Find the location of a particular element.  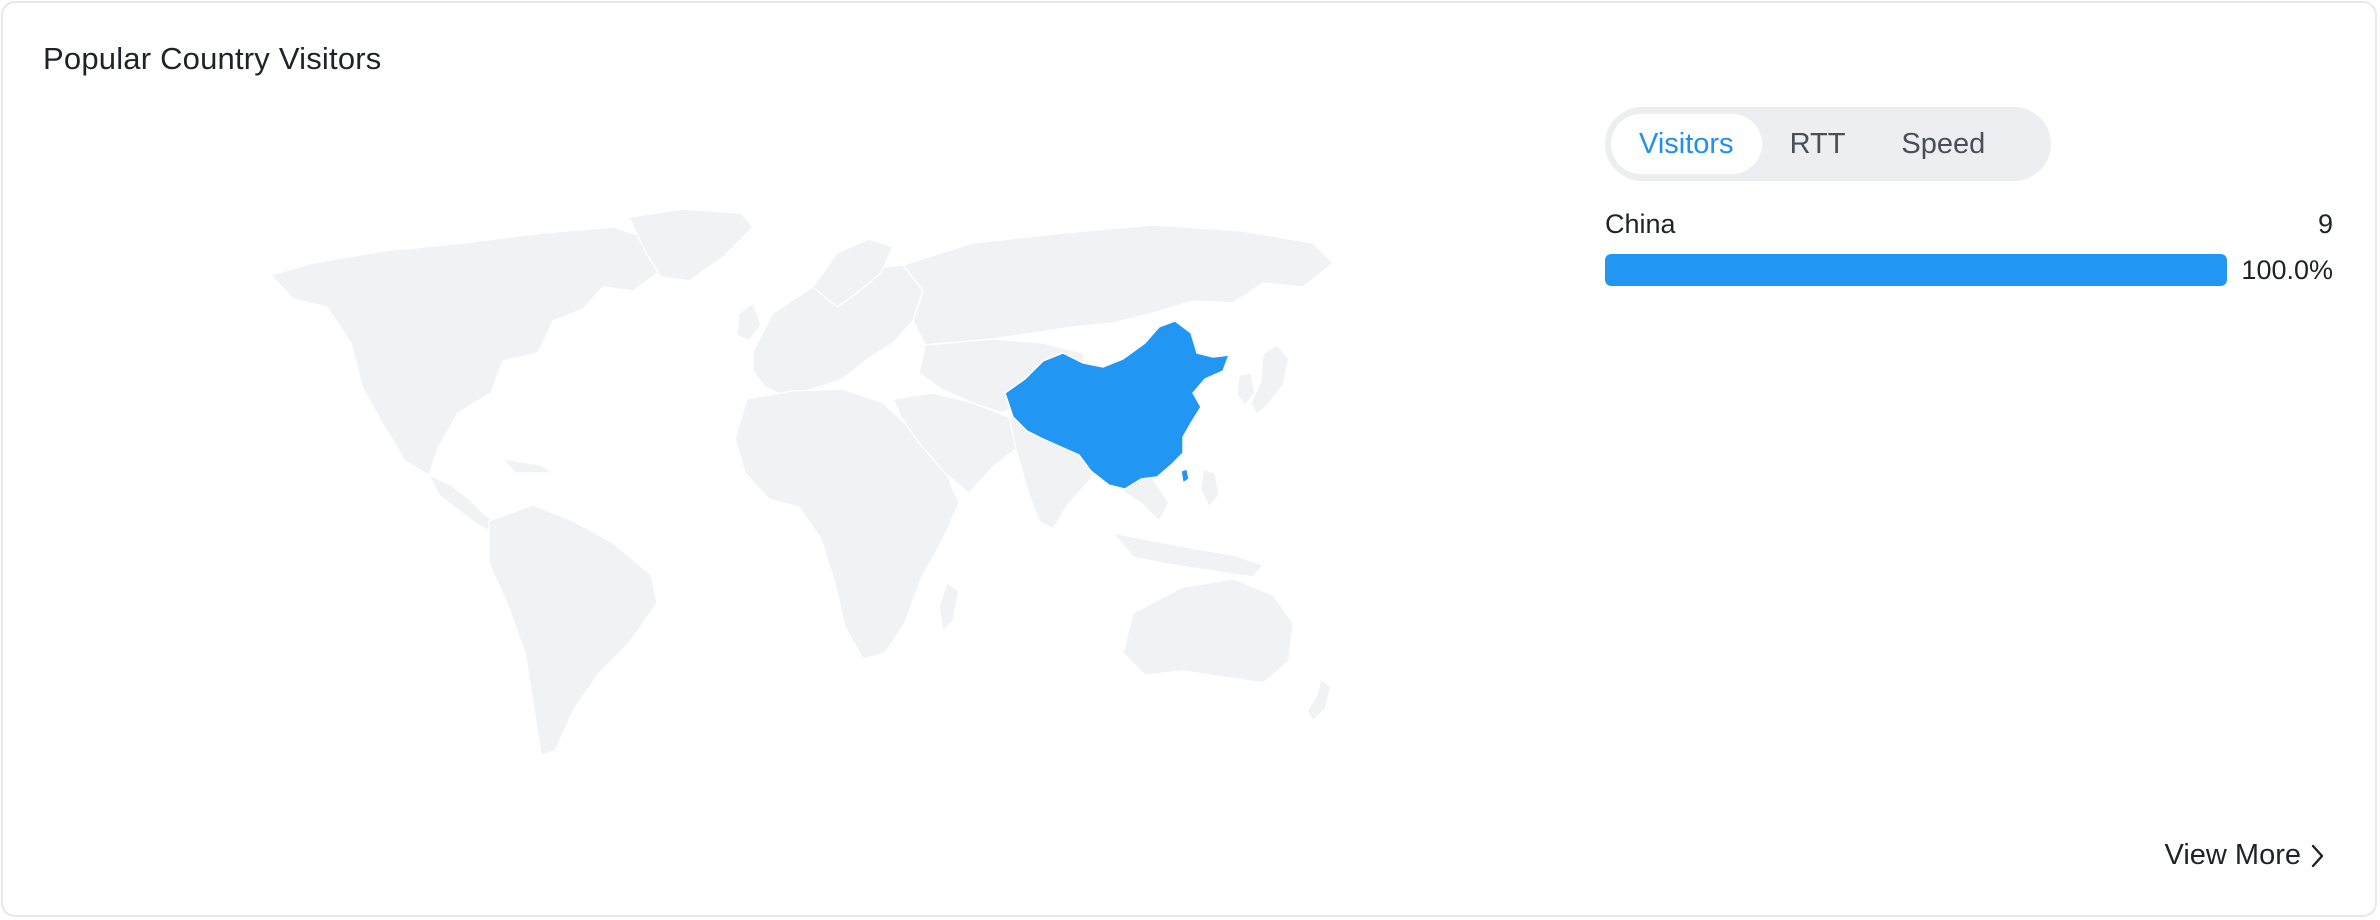

map-region-caribbean is located at coordinates (528, 466).